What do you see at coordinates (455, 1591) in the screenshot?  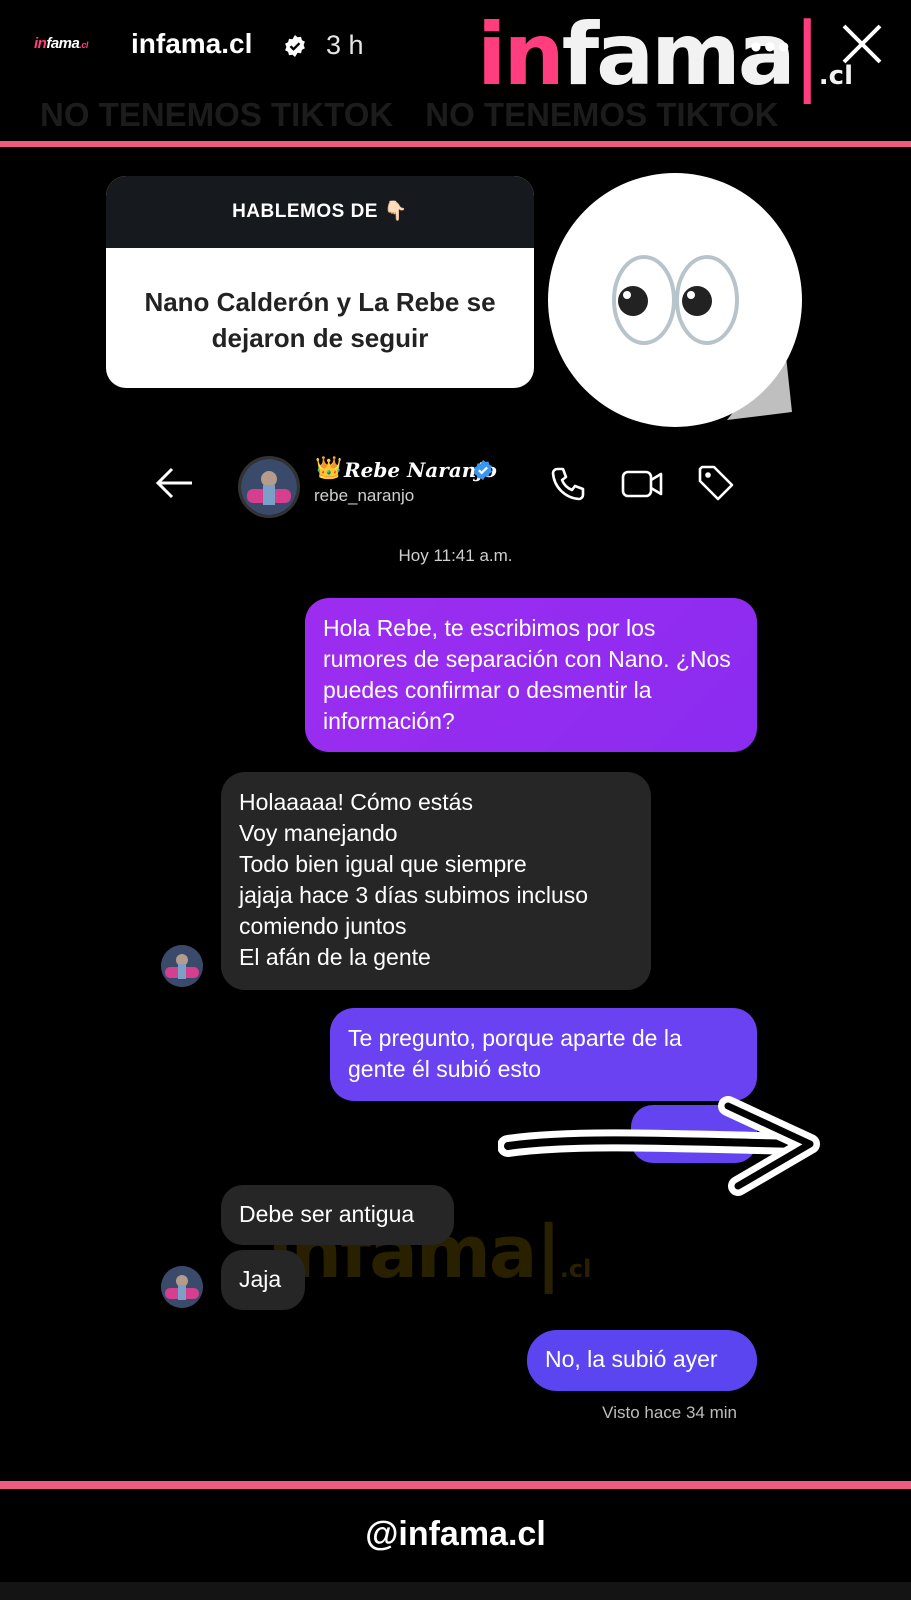 I see `reply-bar` at bounding box center [455, 1591].